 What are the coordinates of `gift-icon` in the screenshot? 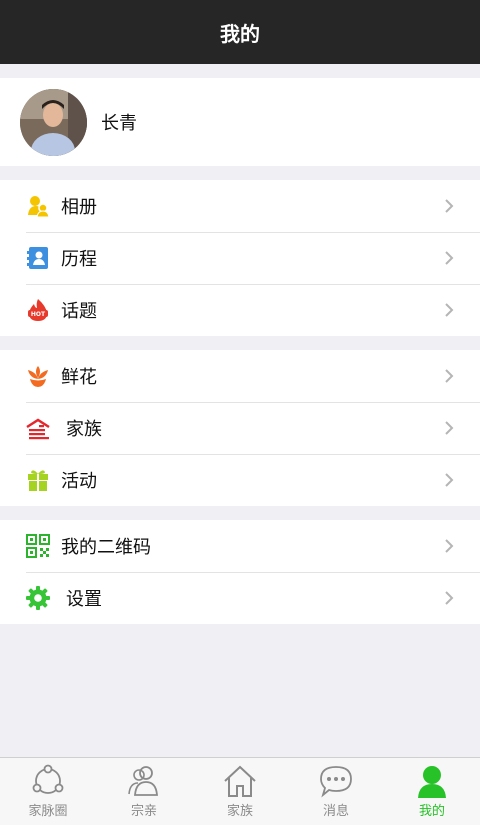 It's located at (38, 480).